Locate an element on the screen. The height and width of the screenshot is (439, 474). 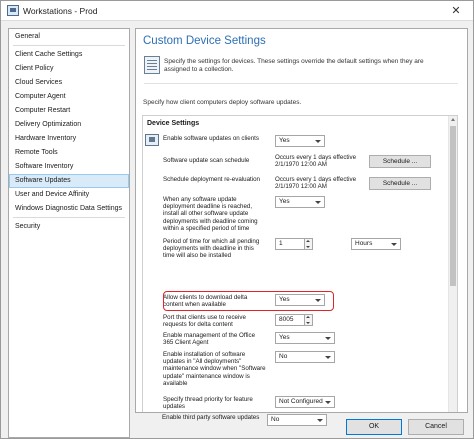
nav-item-general: General is located at coordinates (69, 37).